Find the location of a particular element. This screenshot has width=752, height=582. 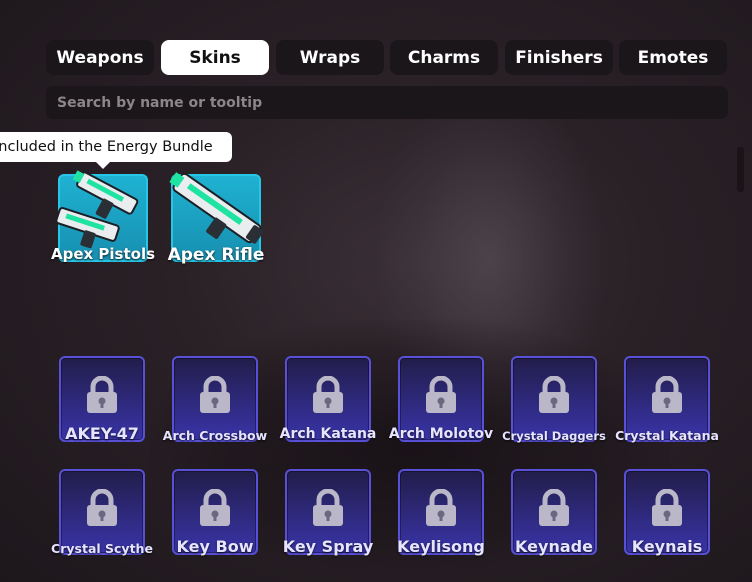

item-tooltip: Included in the Energy Bundle is located at coordinates (116, 147).